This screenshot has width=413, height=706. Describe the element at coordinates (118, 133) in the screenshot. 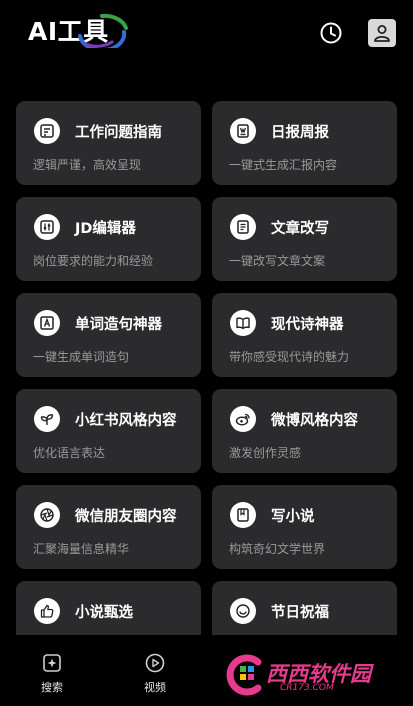

I see `tool-card-title: 工作问题指南` at that location.